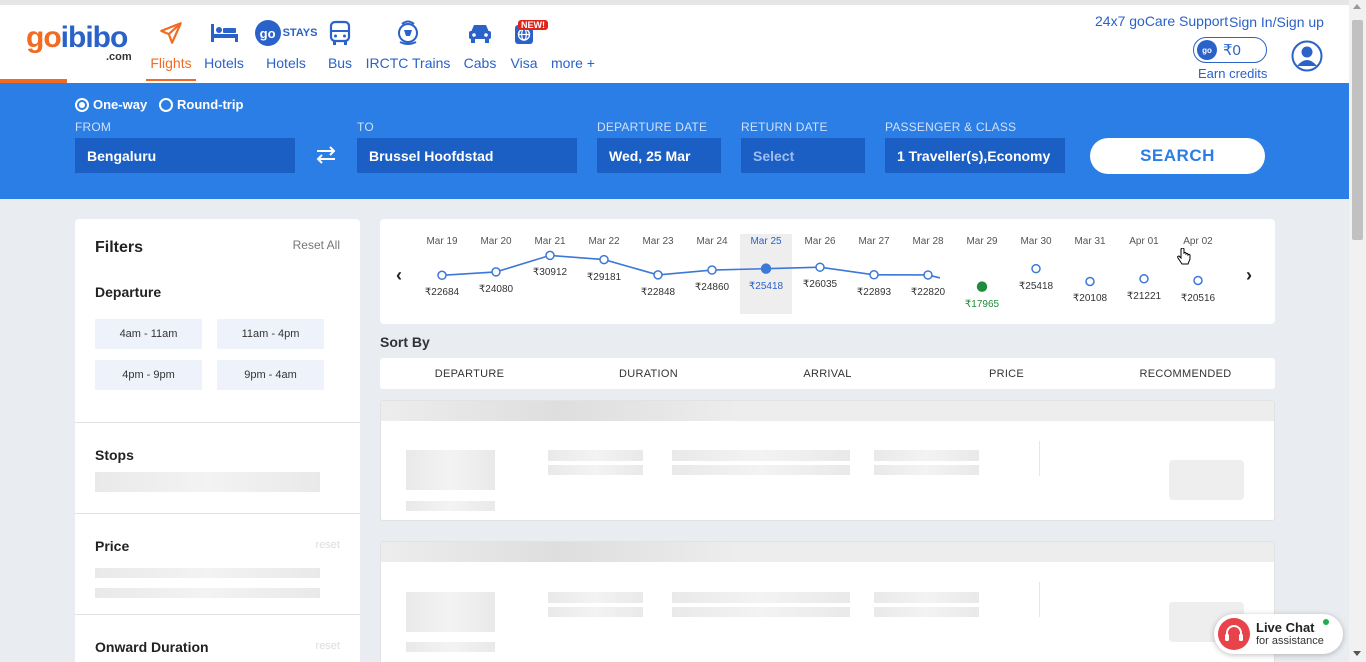  Describe the element at coordinates (1039, 599) in the screenshot. I see `card-divider` at that location.